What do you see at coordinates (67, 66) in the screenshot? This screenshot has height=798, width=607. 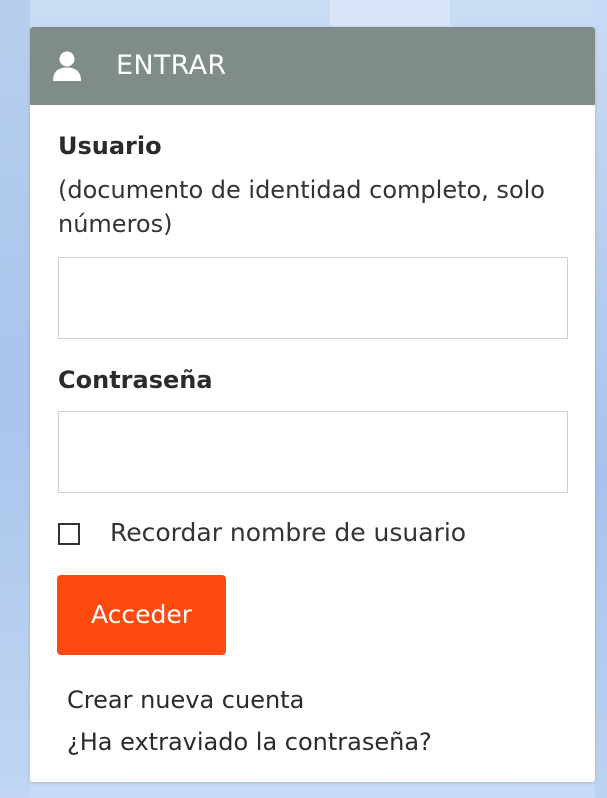 I see `user-icon` at bounding box center [67, 66].